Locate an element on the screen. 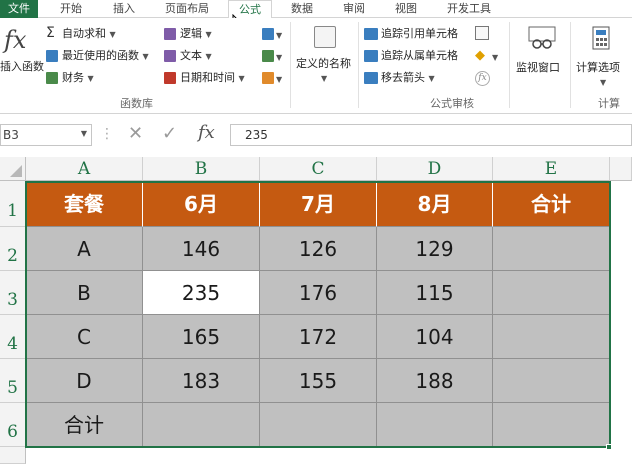 The image size is (632, 464). table-cell: 129 is located at coordinates (435, 249).